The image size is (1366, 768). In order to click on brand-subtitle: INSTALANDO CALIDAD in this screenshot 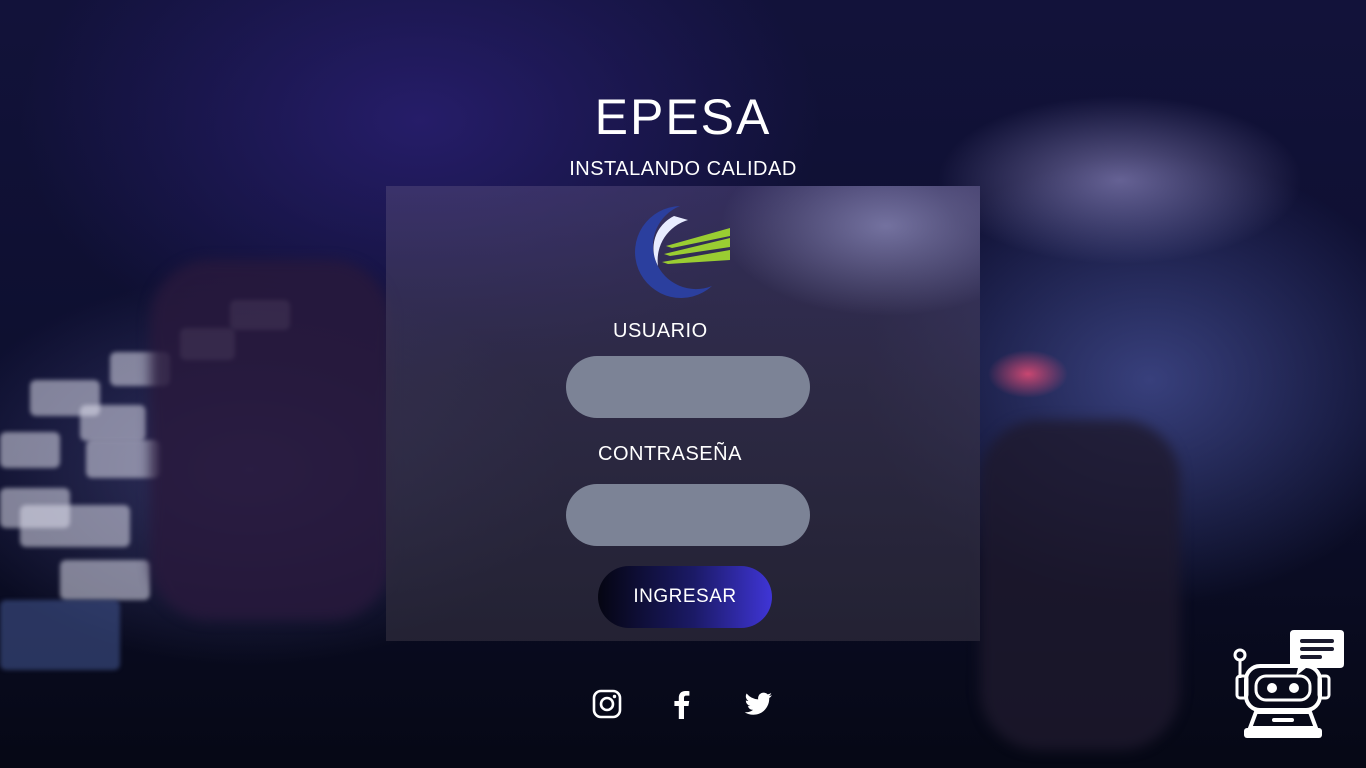, I will do `click(683, 169)`.